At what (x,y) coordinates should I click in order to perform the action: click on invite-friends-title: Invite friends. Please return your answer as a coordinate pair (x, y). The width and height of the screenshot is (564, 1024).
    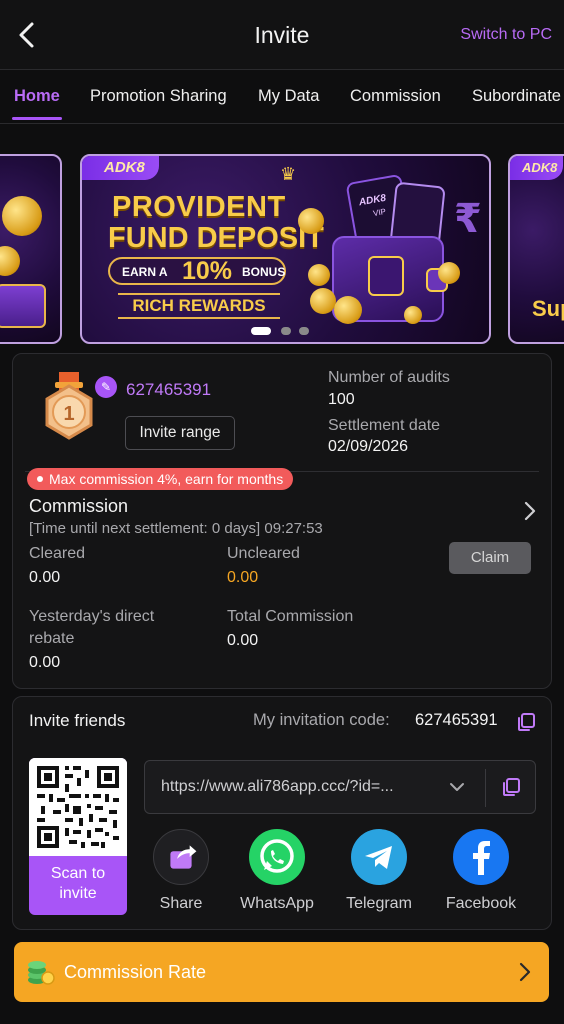
    Looking at the image, I should click on (77, 720).